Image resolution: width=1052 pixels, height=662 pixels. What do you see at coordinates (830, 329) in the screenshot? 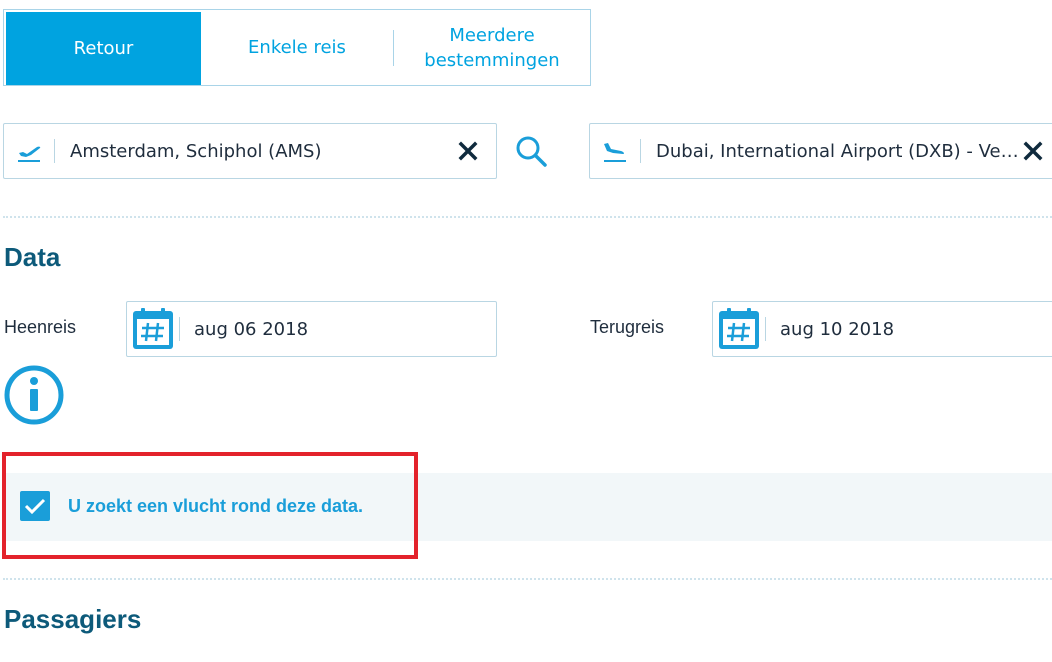
I see `return-date-value: aug 10 2018` at bounding box center [830, 329].